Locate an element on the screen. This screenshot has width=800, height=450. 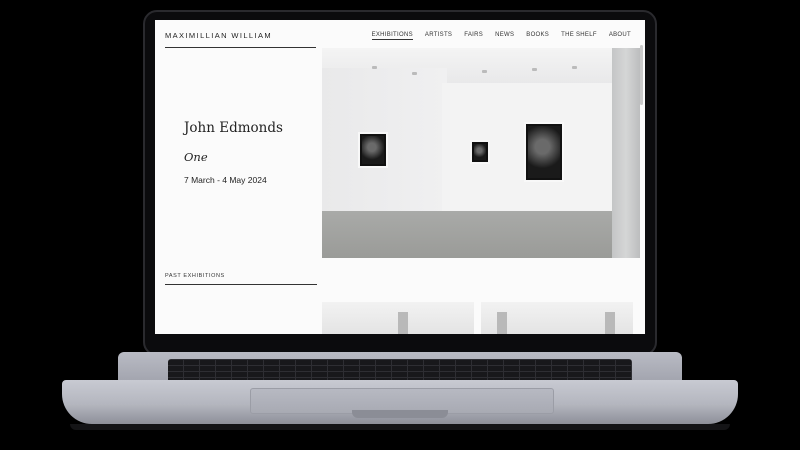
past-exhibitions-heading: PAST EXHIBITIONS is located at coordinates (195, 276).